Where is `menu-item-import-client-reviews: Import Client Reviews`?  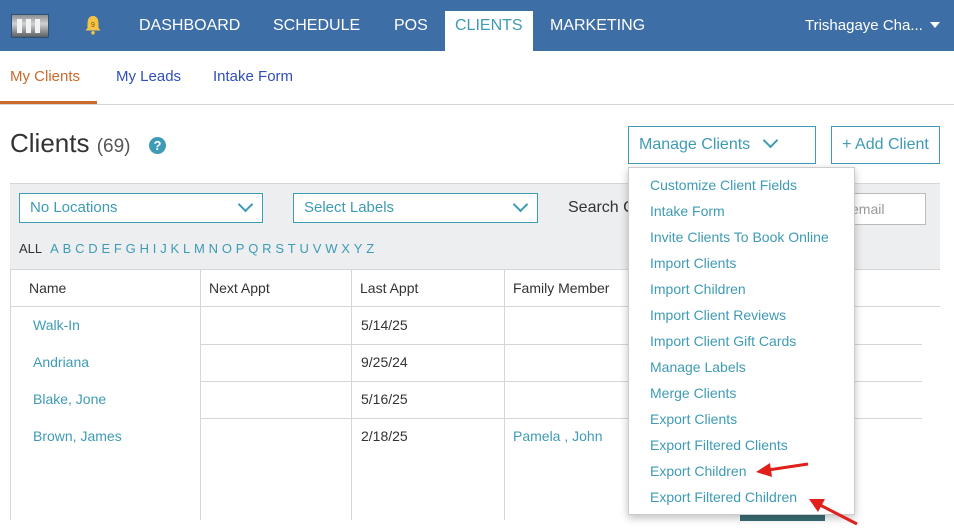
menu-item-import-client-reviews: Import Client Reviews is located at coordinates (718, 315).